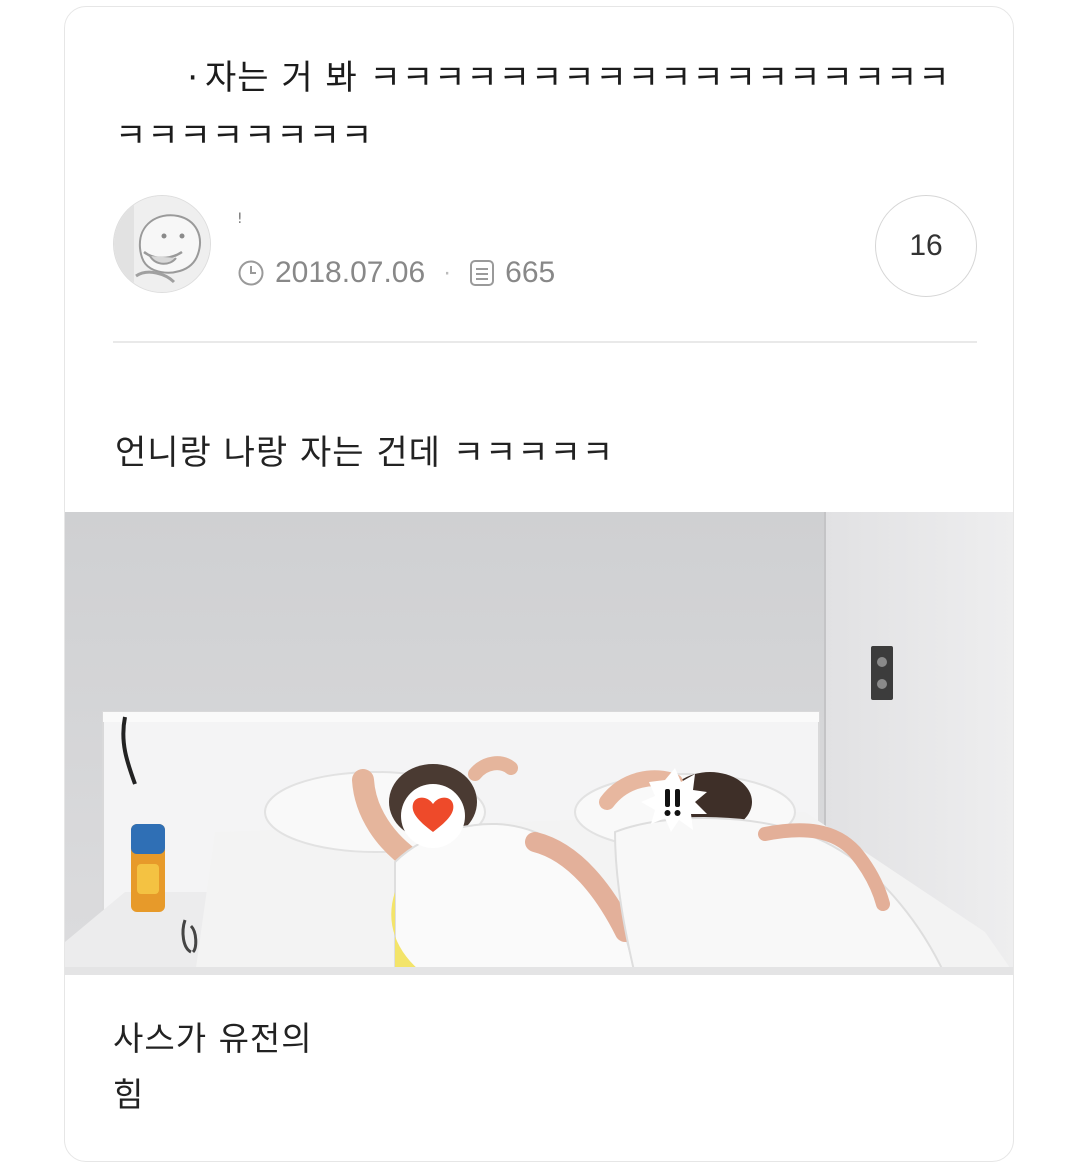  What do you see at coordinates (129, 1094) in the screenshot?
I see `caption-line-2: 힘` at bounding box center [129, 1094].